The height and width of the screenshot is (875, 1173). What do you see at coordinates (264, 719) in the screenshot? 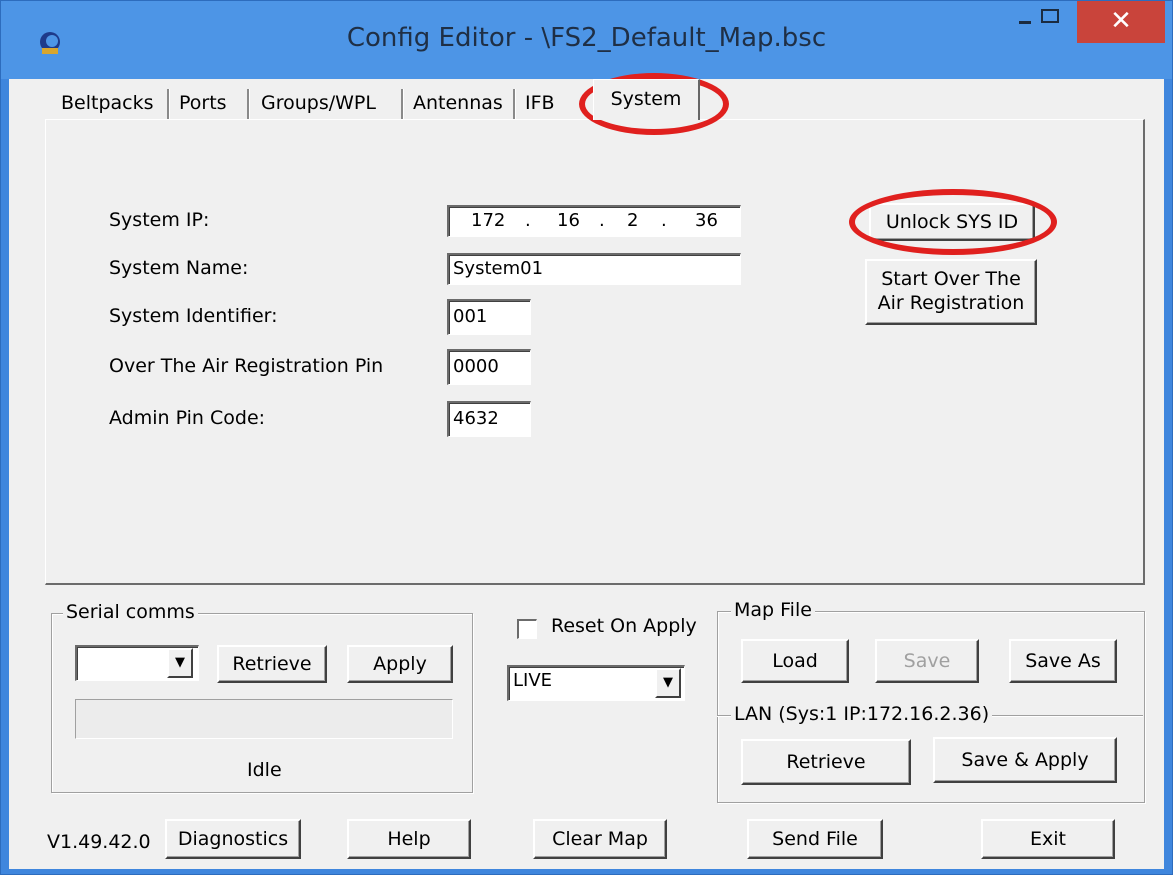
I see `serial-progress-bar` at bounding box center [264, 719].